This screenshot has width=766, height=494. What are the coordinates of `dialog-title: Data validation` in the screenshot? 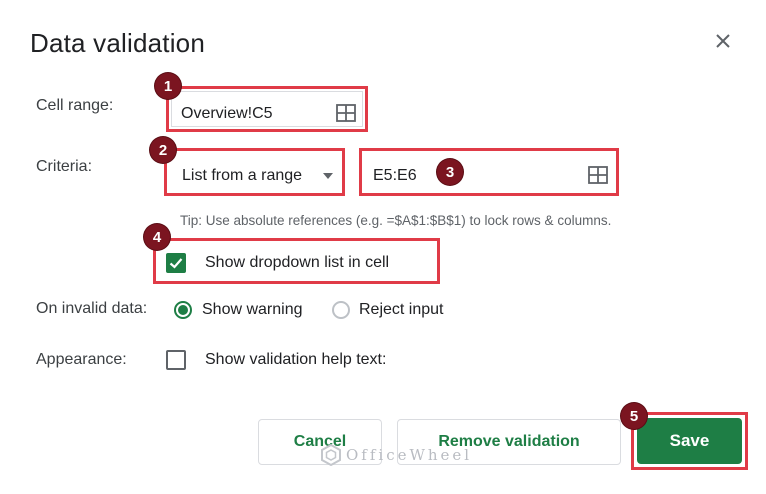 It's located at (117, 43).